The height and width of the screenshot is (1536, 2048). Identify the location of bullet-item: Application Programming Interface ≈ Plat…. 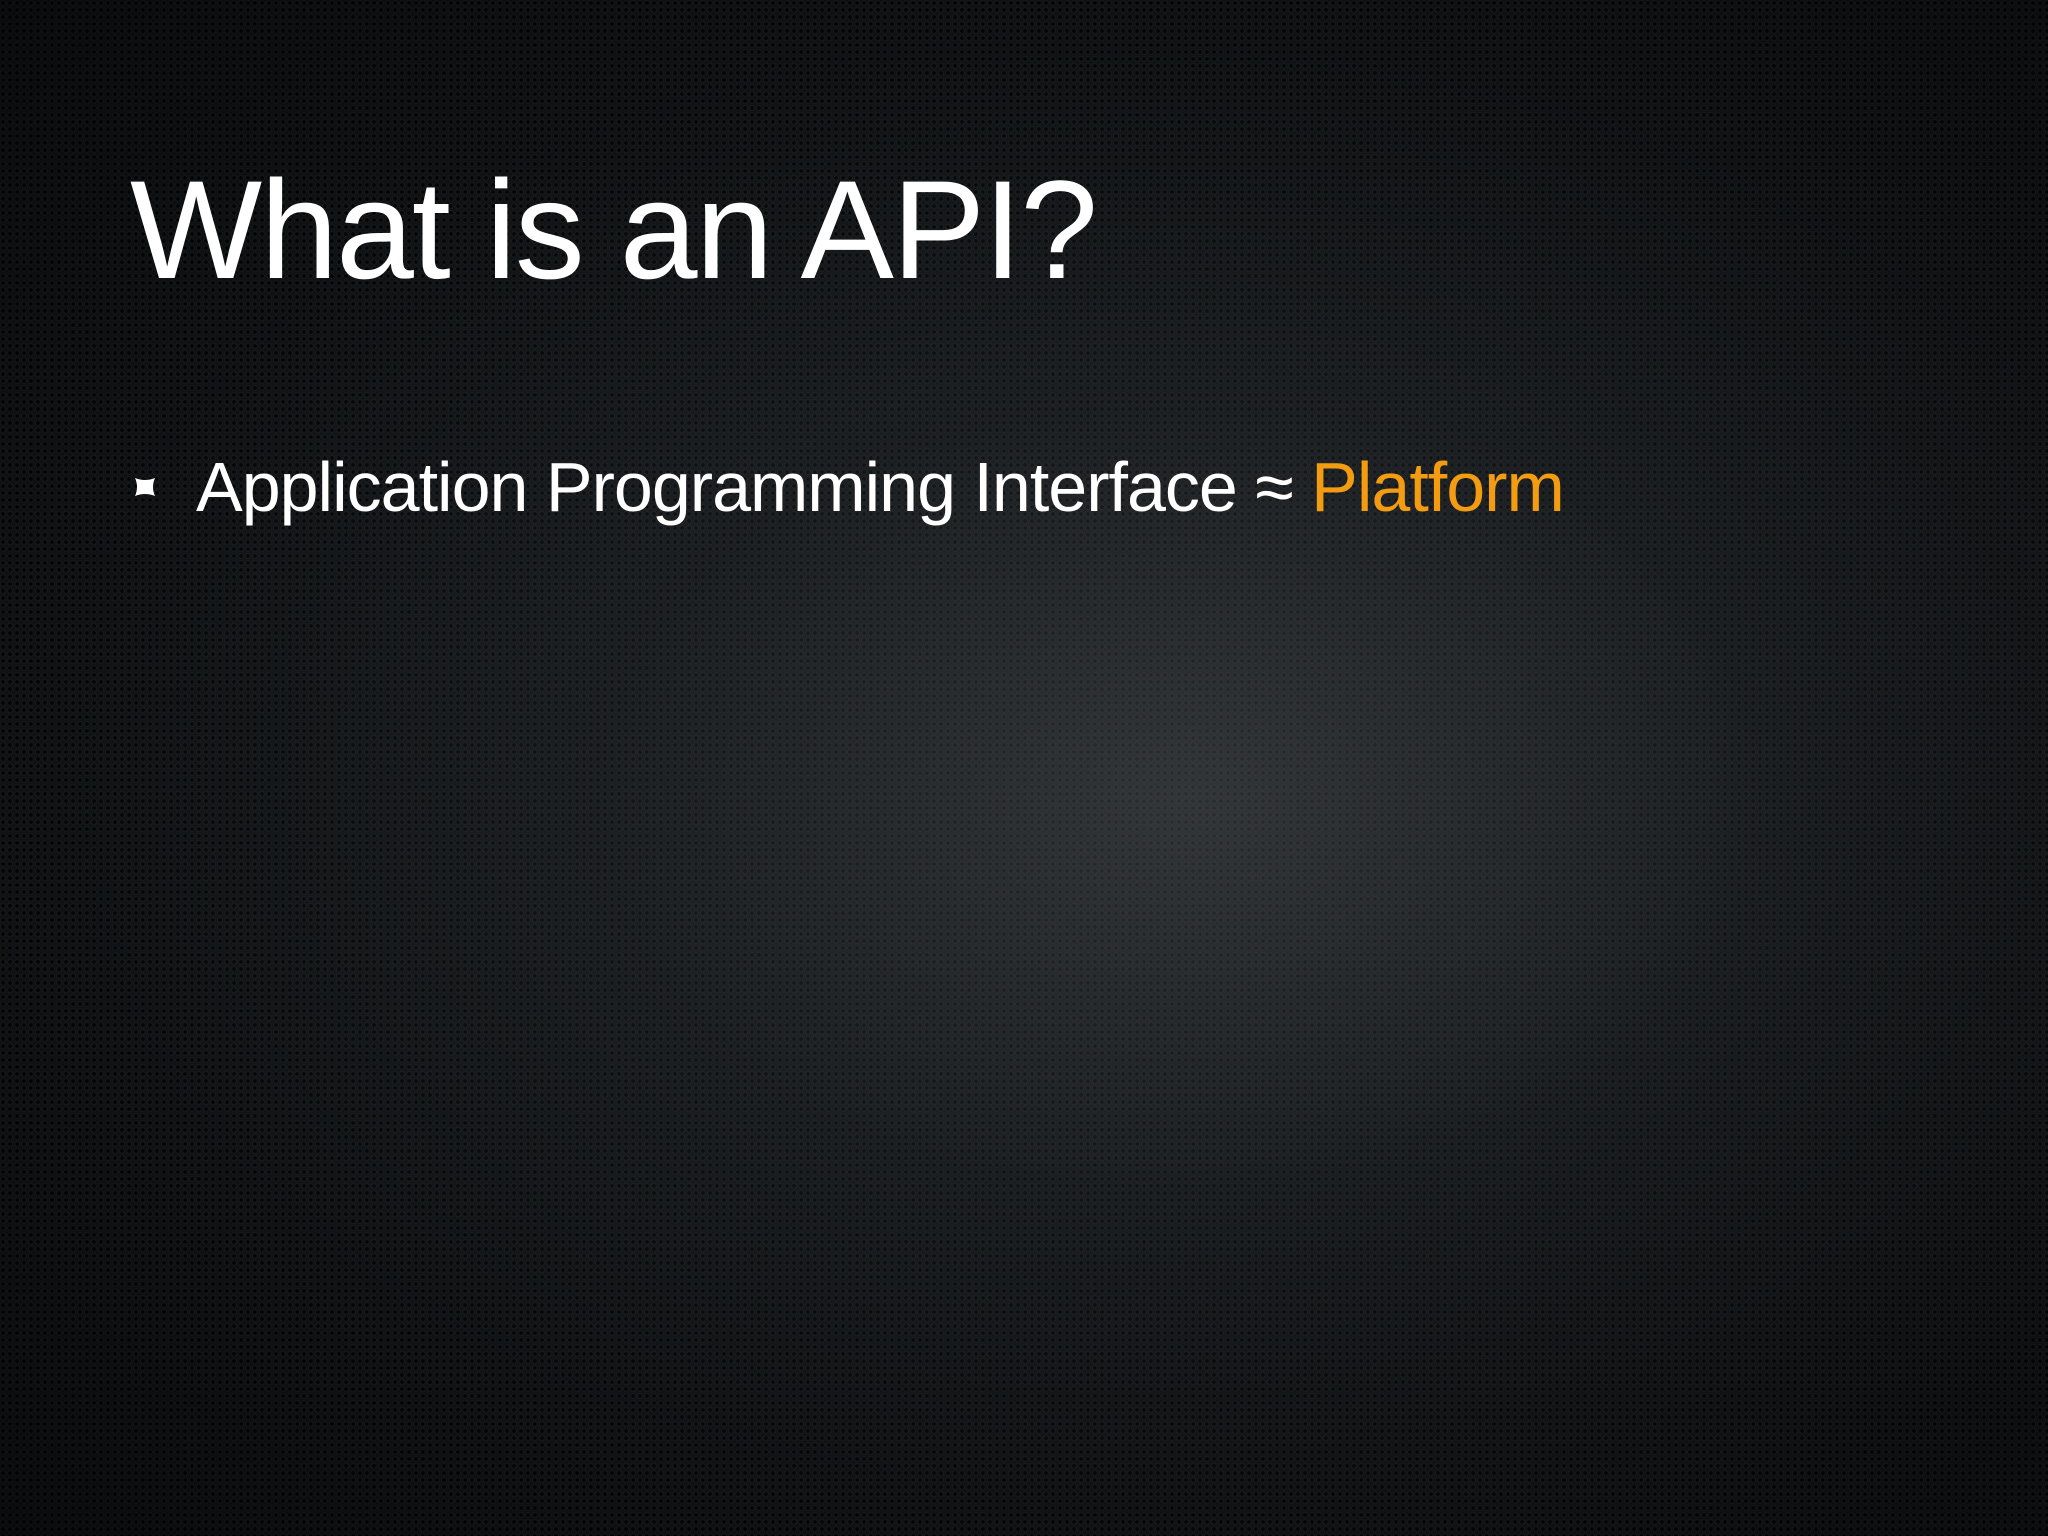
(848, 487).